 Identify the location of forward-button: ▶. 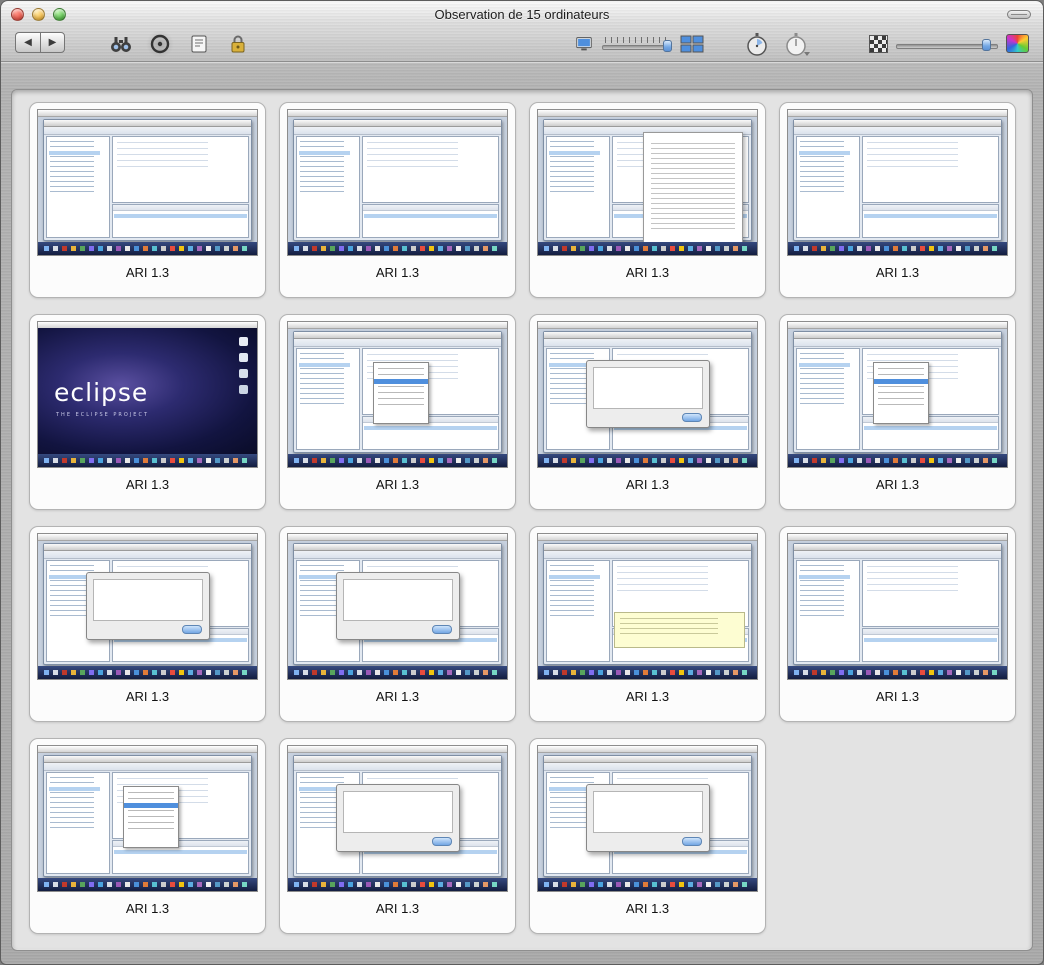
(52, 42).